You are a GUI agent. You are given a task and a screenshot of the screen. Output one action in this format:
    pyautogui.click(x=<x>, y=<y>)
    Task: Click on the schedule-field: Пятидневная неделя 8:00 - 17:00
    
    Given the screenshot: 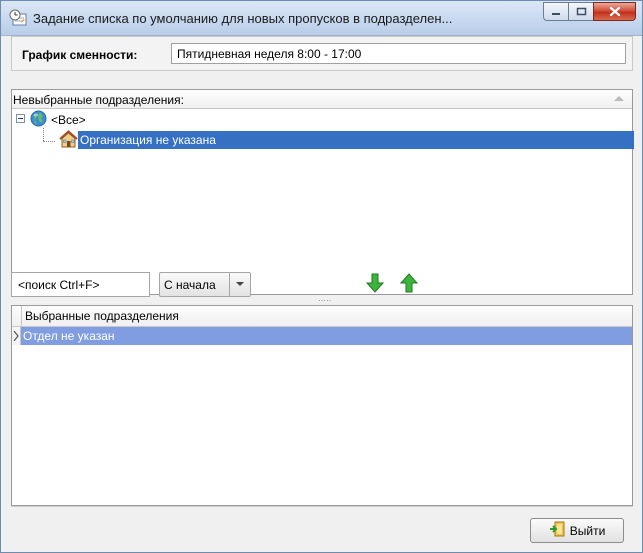 What is the action you would take?
    pyautogui.click(x=398, y=53)
    